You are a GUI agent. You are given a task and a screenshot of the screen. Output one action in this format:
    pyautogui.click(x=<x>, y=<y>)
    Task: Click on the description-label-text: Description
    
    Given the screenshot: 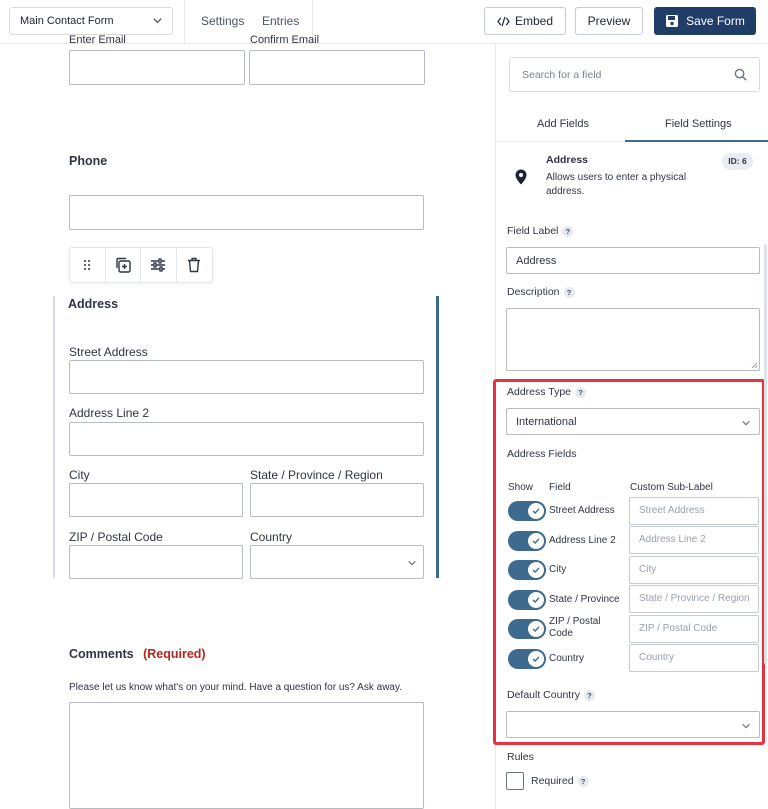 What is the action you would take?
    pyautogui.click(x=533, y=292)
    